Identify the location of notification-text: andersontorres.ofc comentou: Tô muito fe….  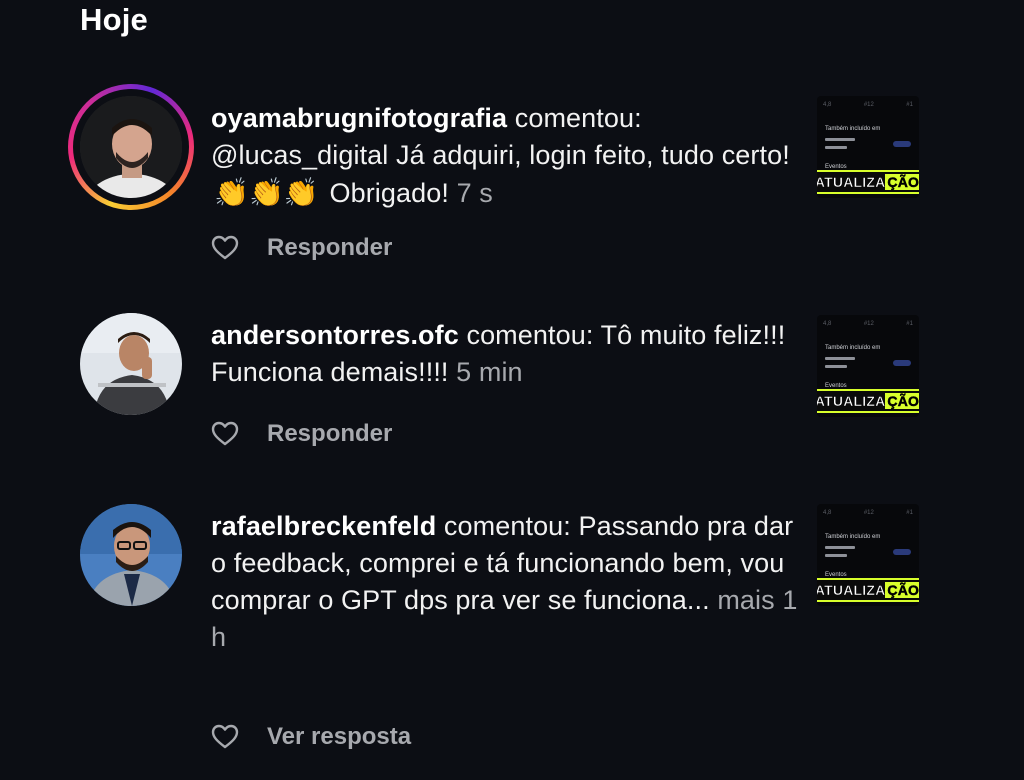
(506, 354).